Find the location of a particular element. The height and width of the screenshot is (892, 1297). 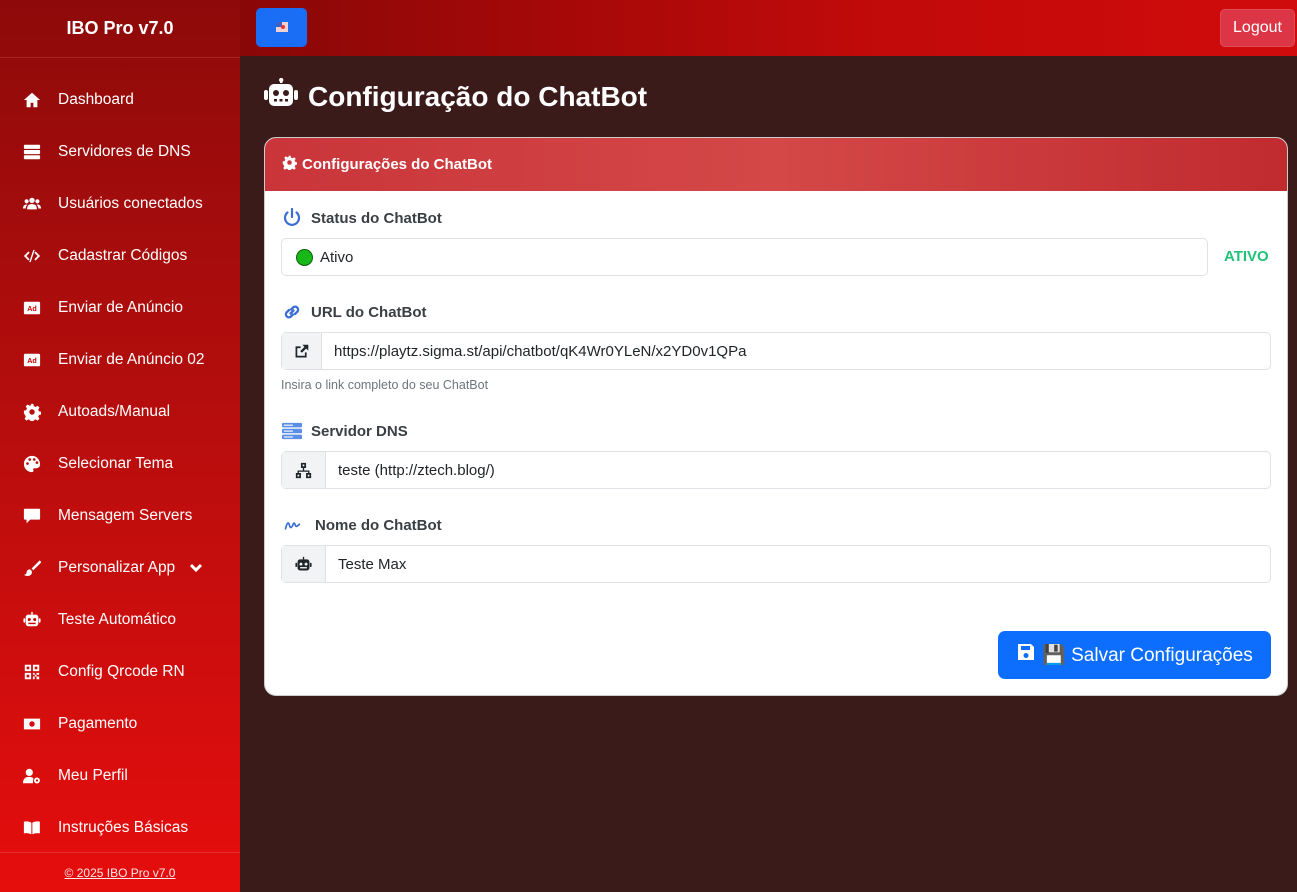

language-button is located at coordinates (281, 27).